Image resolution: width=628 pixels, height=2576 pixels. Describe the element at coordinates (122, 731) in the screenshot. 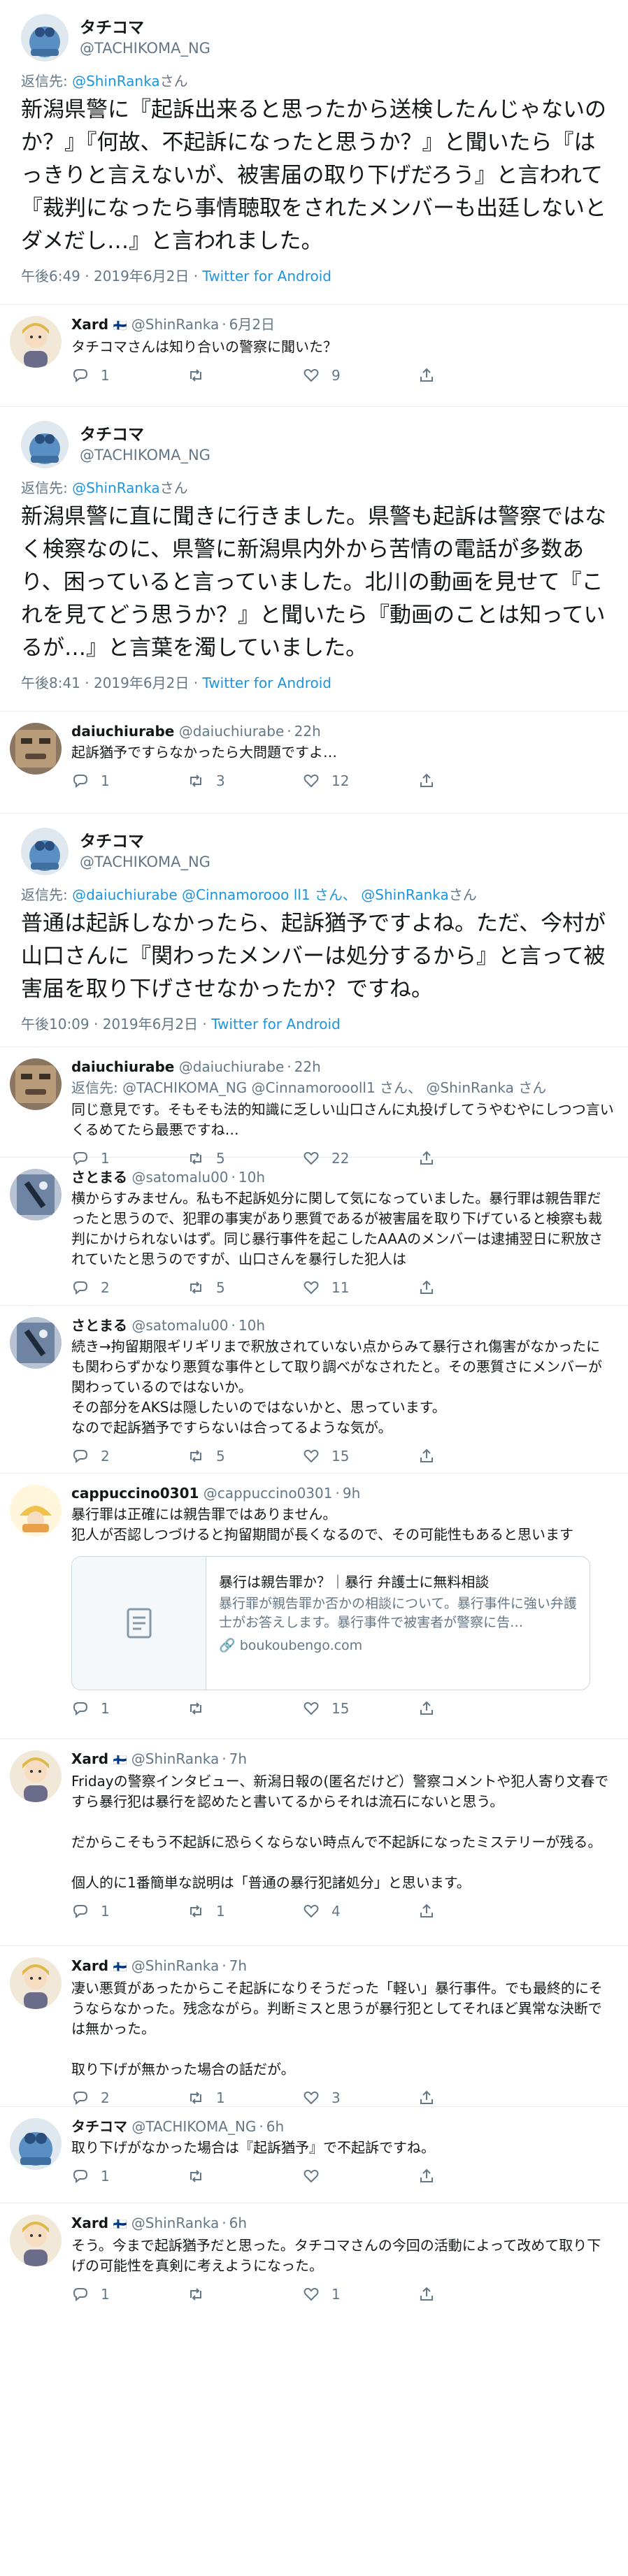

I see `display-name: daiuchiurabe` at that location.